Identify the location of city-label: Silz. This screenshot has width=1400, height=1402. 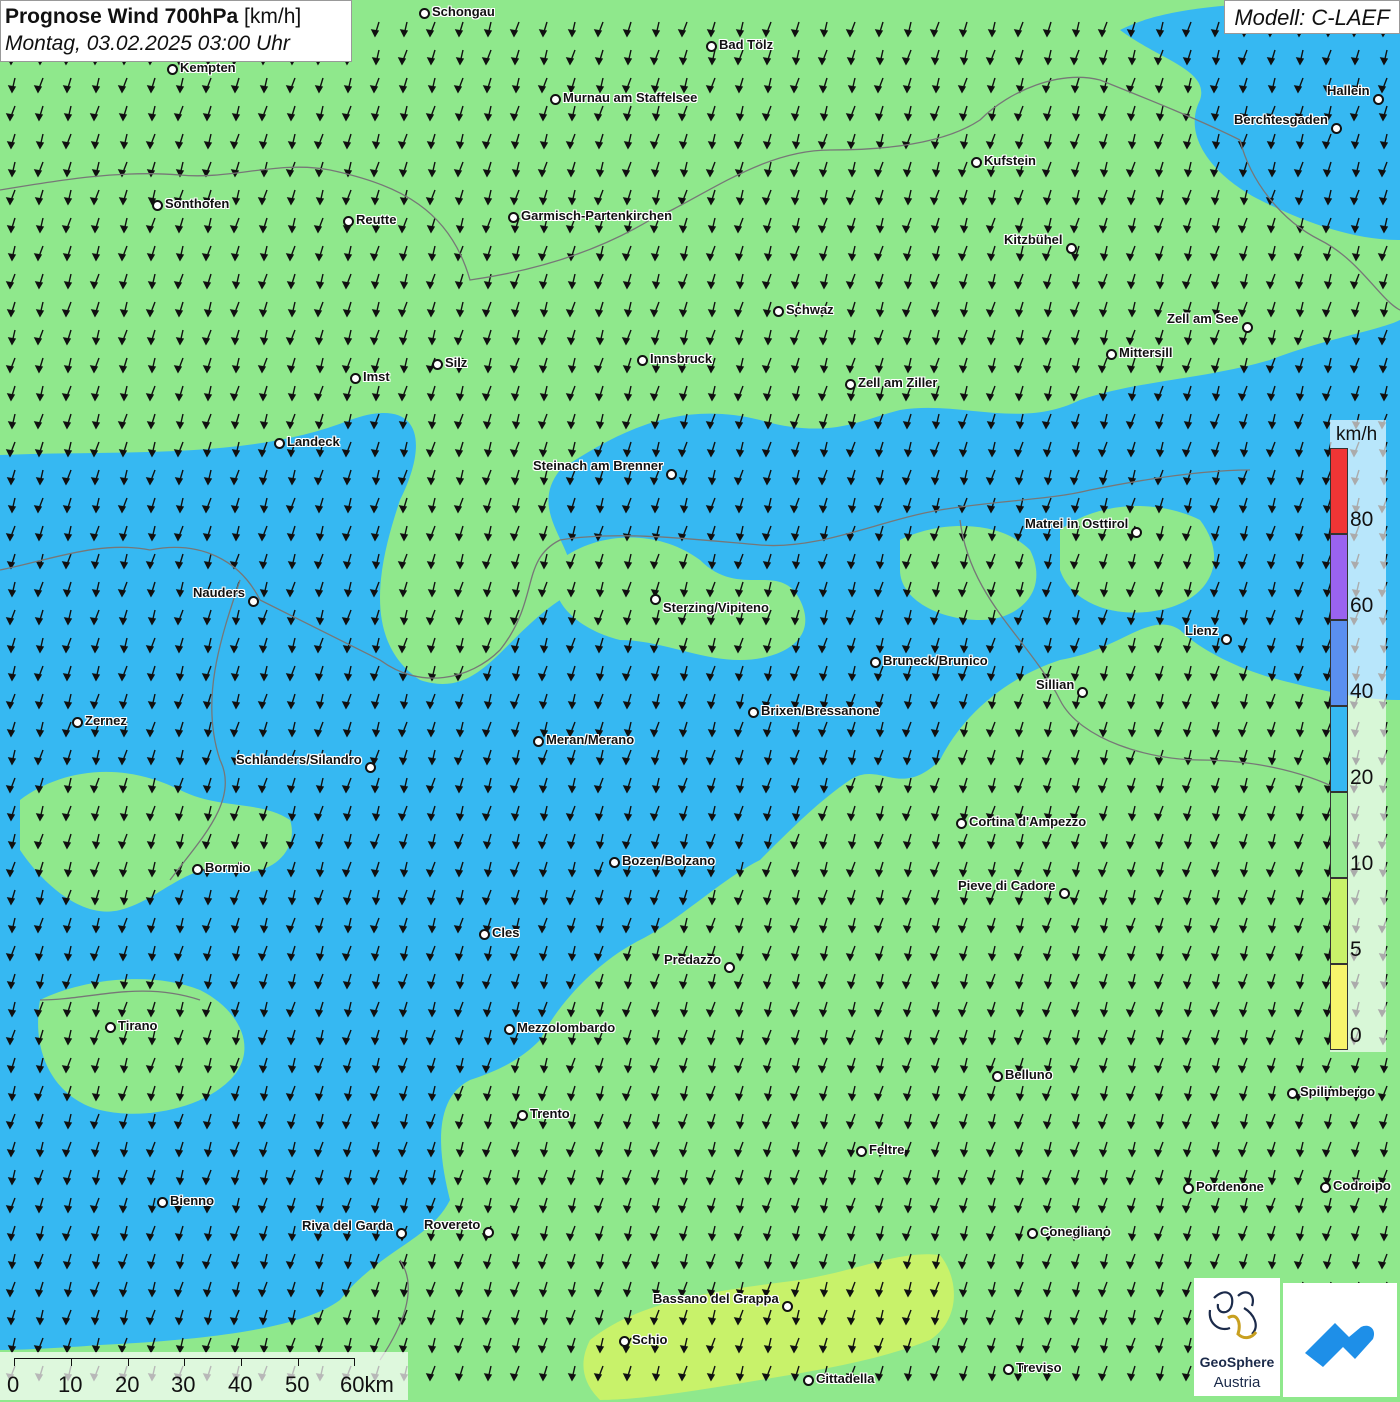
(456, 362).